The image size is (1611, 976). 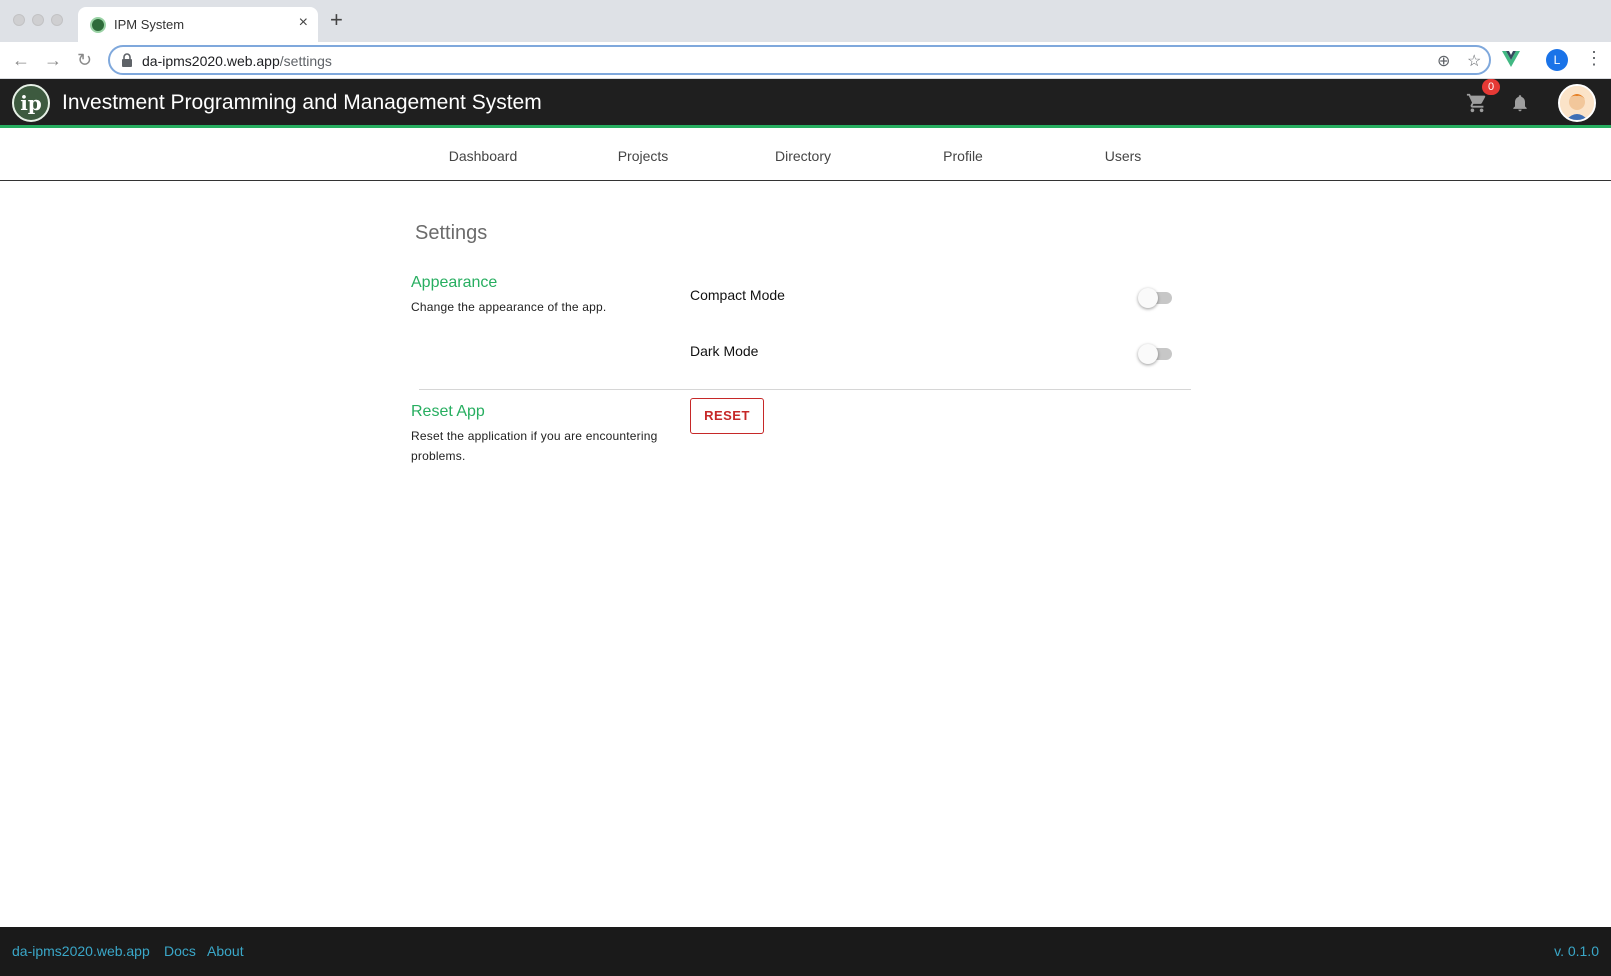 I want to click on appearance-section-description: Change the appearance of the app., so click(x=509, y=307).